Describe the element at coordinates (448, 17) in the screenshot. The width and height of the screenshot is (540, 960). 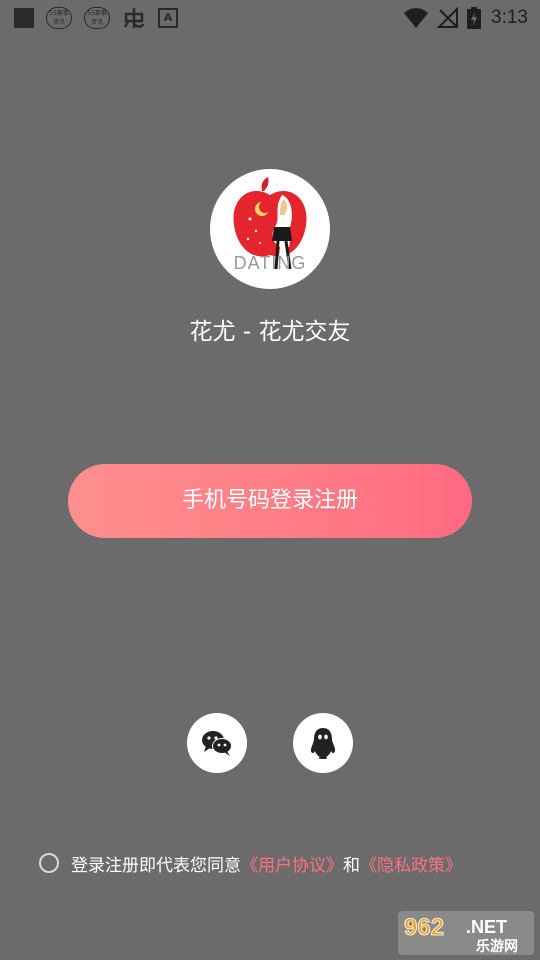
I see `no-signal-icon` at that location.